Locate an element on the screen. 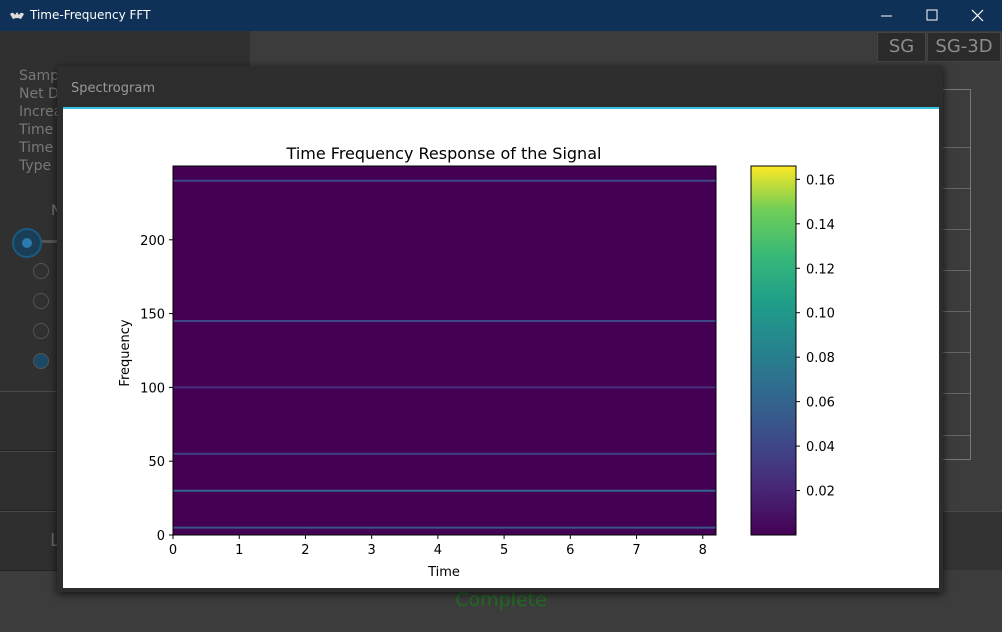 The image size is (1002, 632). maximize-button is located at coordinates (932, 15).